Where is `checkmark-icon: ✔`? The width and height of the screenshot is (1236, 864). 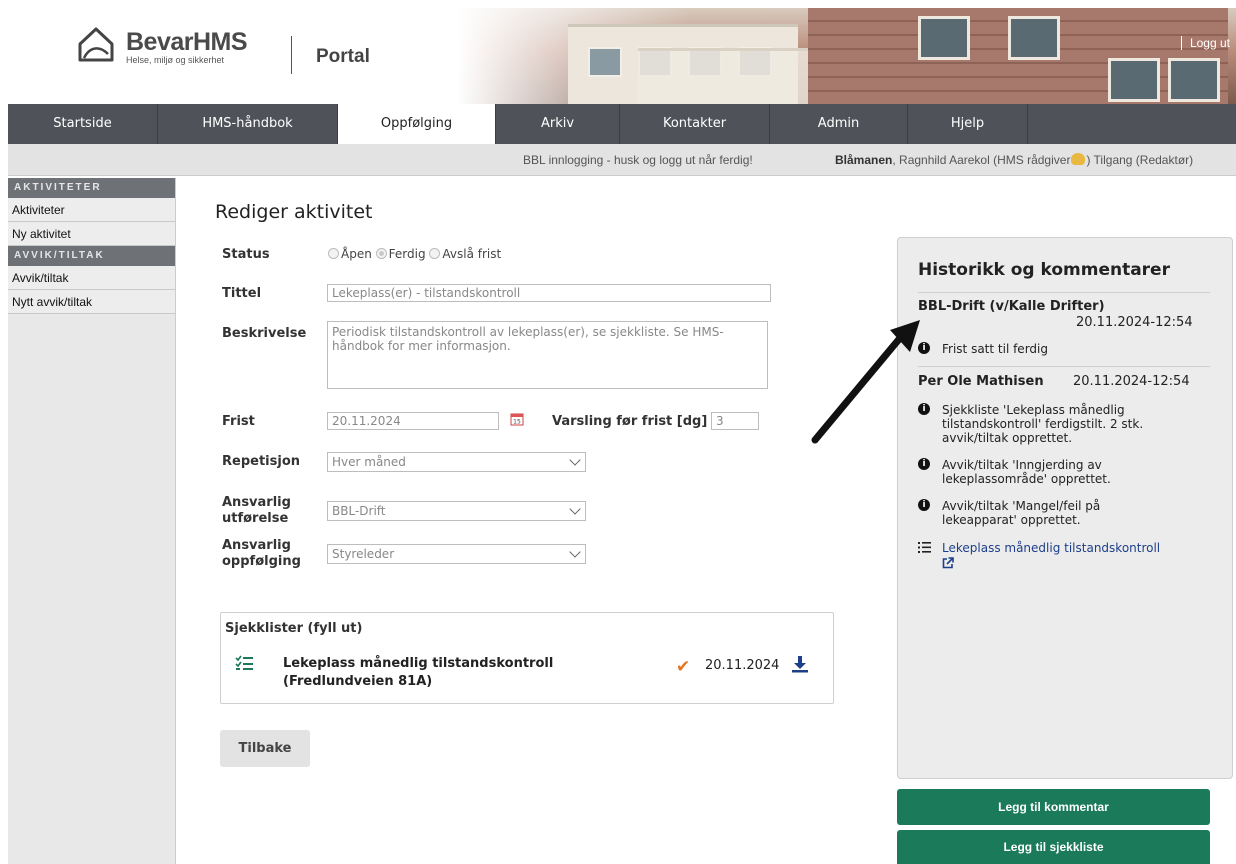 checkmark-icon: ✔ is located at coordinates (683, 667).